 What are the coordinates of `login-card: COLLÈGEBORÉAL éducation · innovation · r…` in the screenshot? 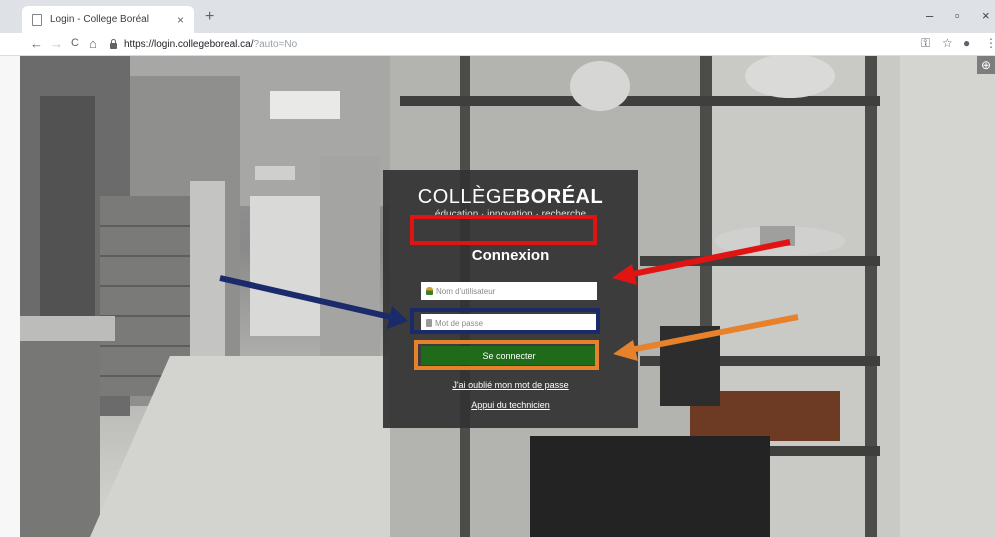 It's located at (510, 299).